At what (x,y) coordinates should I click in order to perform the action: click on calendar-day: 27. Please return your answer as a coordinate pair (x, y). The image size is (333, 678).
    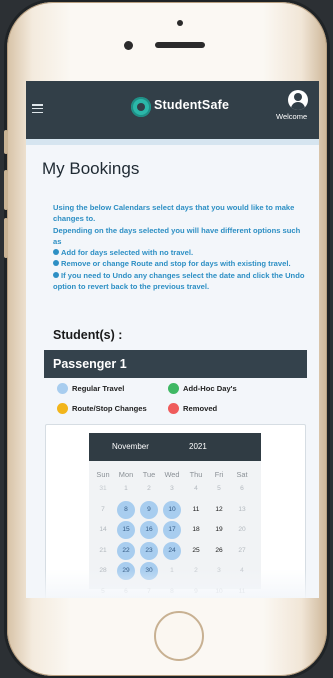
    Looking at the image, I should click on (242, 551).